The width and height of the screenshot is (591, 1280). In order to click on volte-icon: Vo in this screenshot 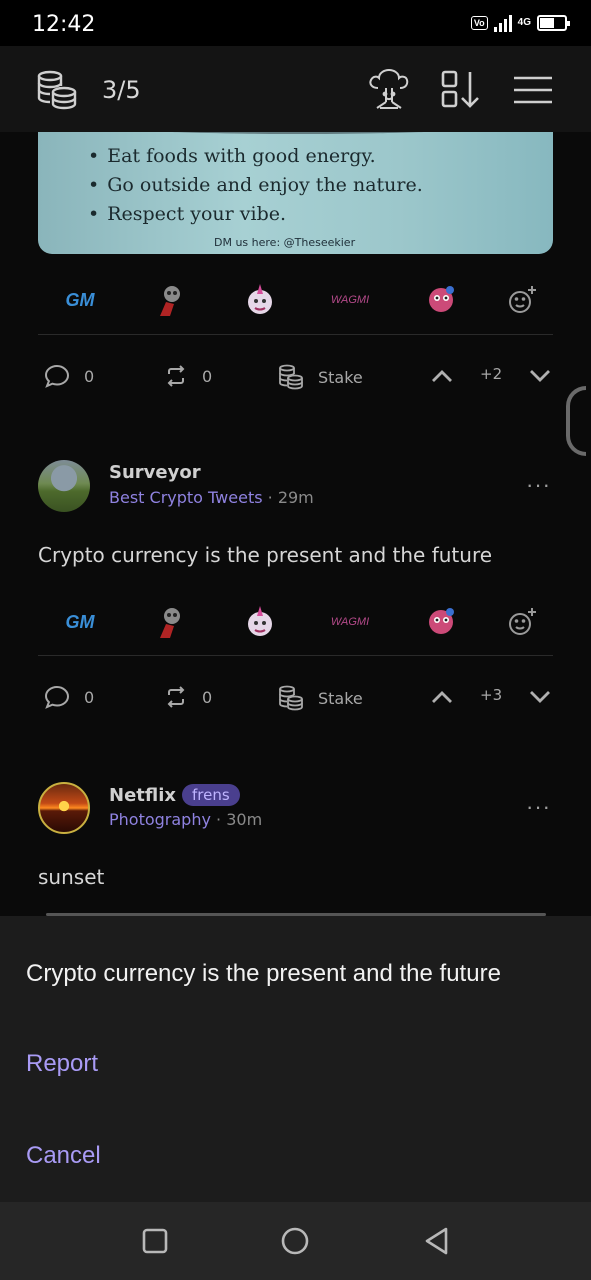, I will do `click(479, 23)`.